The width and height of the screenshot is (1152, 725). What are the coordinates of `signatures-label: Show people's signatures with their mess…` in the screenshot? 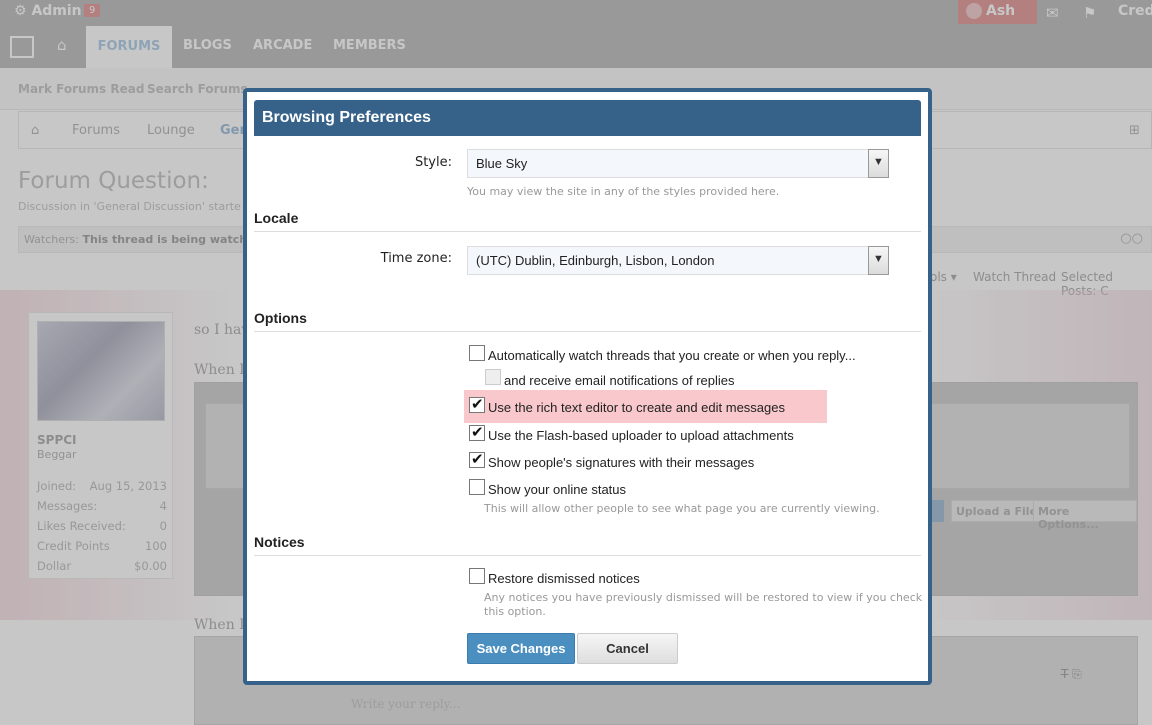 It's located at (621, 462).